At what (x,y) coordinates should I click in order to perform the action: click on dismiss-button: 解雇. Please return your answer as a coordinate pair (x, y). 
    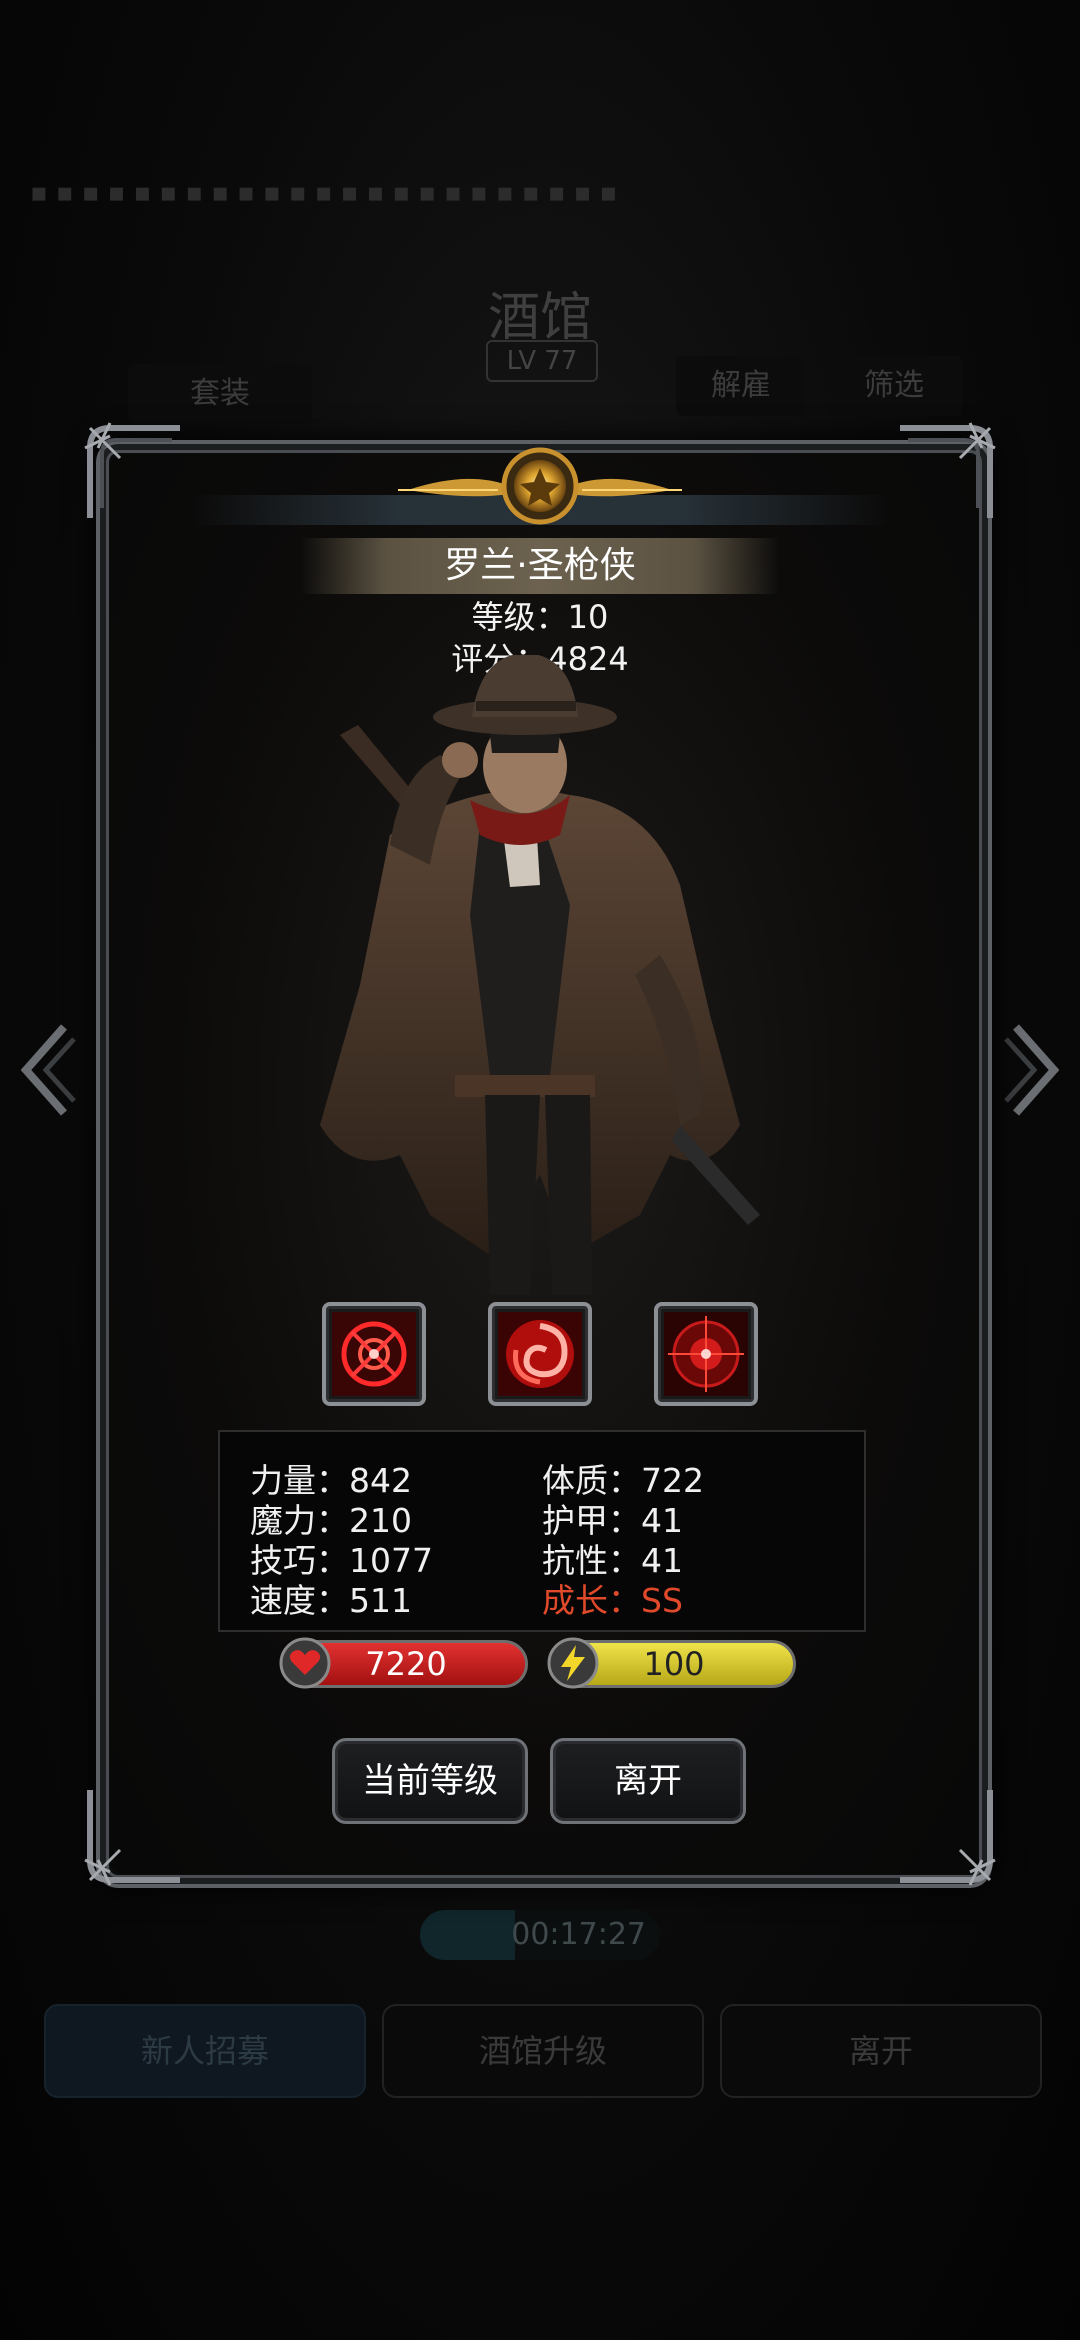
    Looking at the image, I should click on (741, 386).